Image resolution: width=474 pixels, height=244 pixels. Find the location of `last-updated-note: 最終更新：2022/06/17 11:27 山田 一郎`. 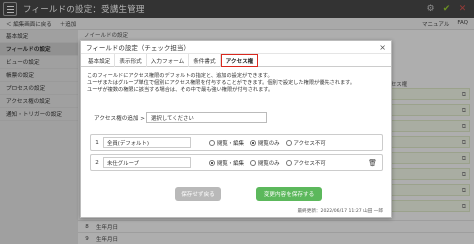

last-updated-note: 最終更新：2022/06/17 11:27 山田 一郎 is located at coordinates (340, 211).